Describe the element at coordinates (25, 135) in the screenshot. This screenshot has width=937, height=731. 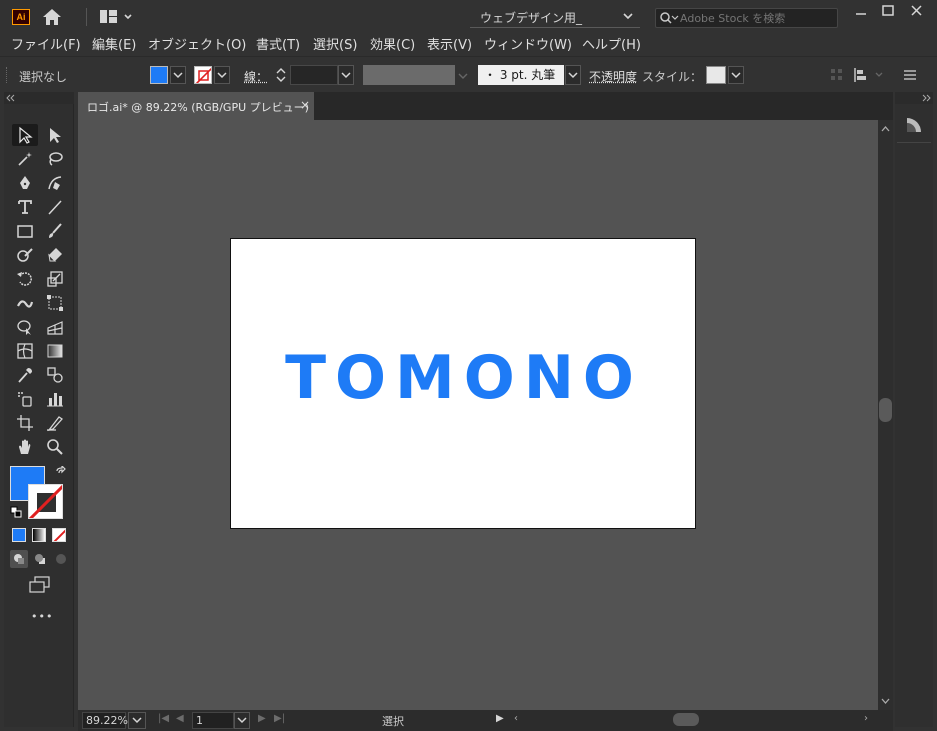
I see `selection-tool` at that location.